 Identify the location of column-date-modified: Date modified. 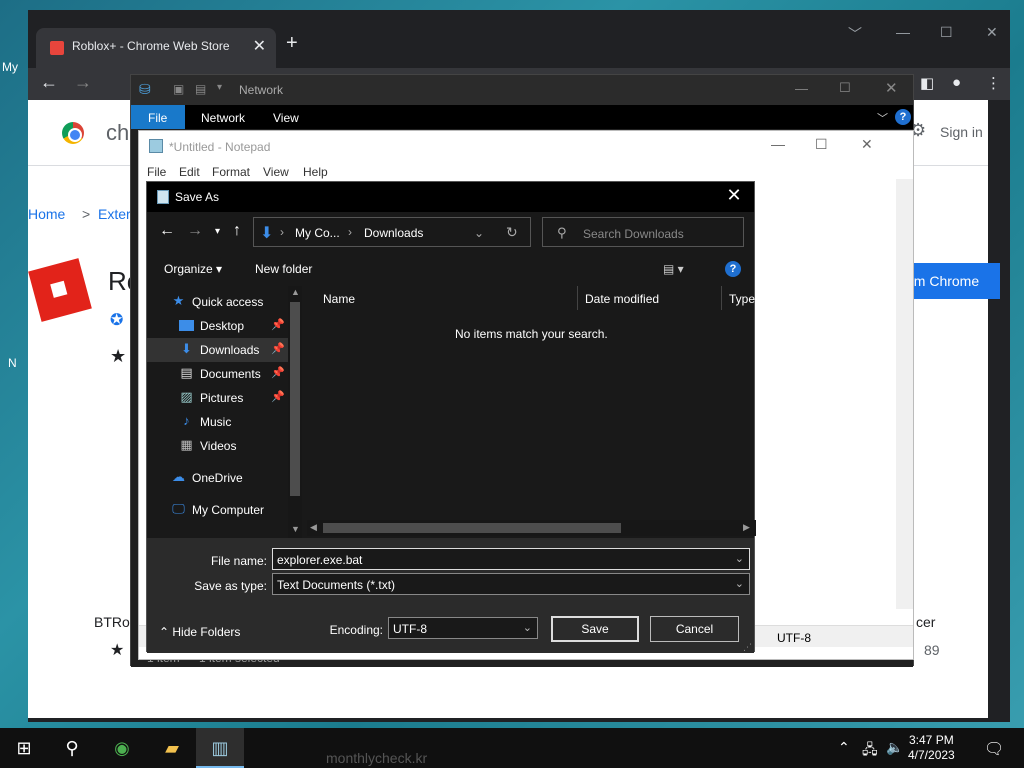
(622, 299).